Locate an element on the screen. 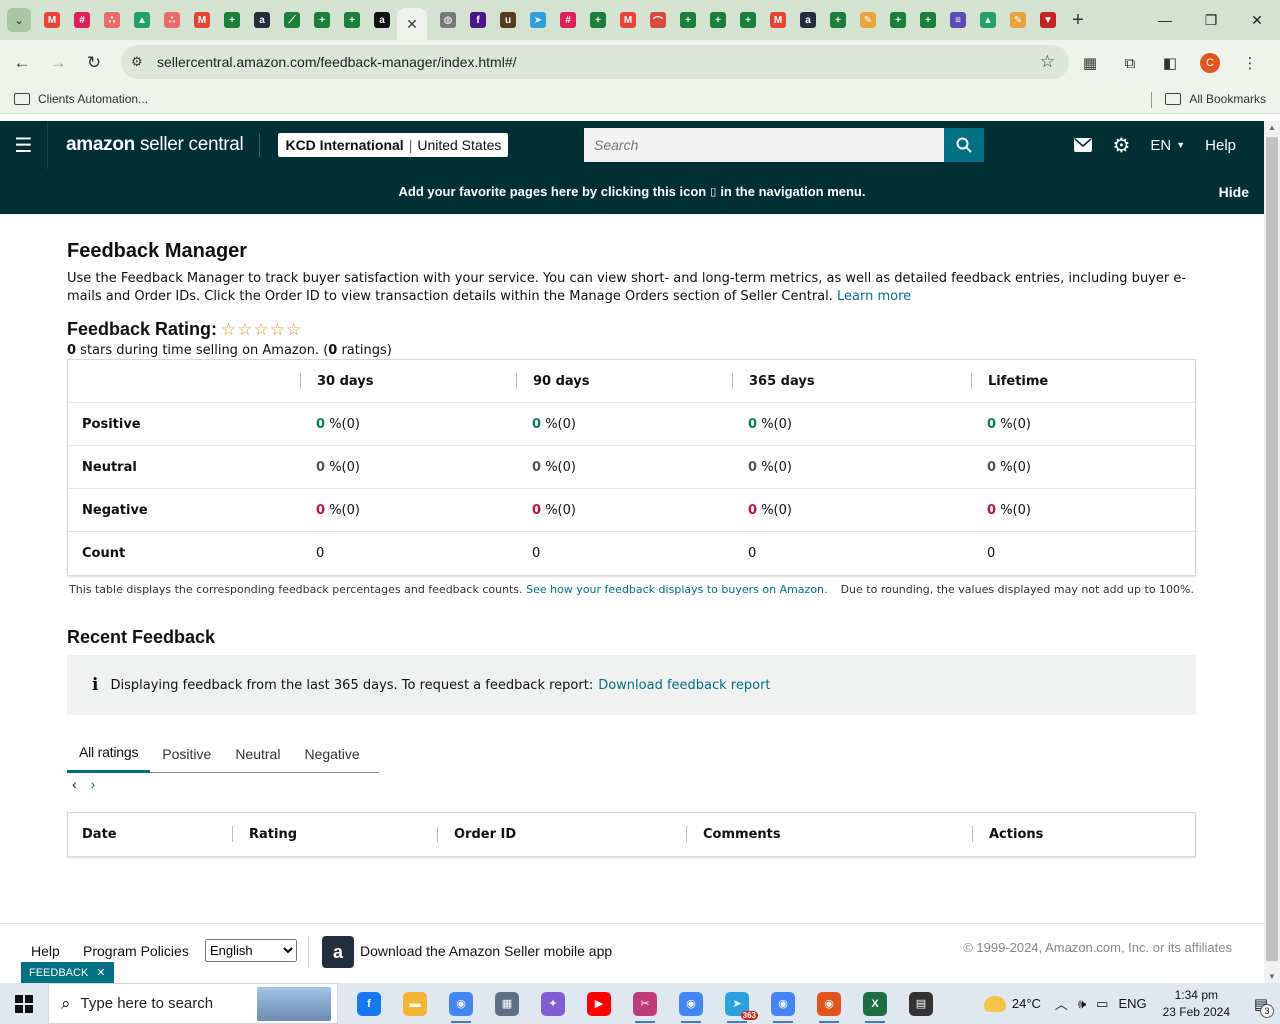 This screenshot has height=1024, width=1280. taskbar-app: ▤ is located at coordinates (921, 1003).